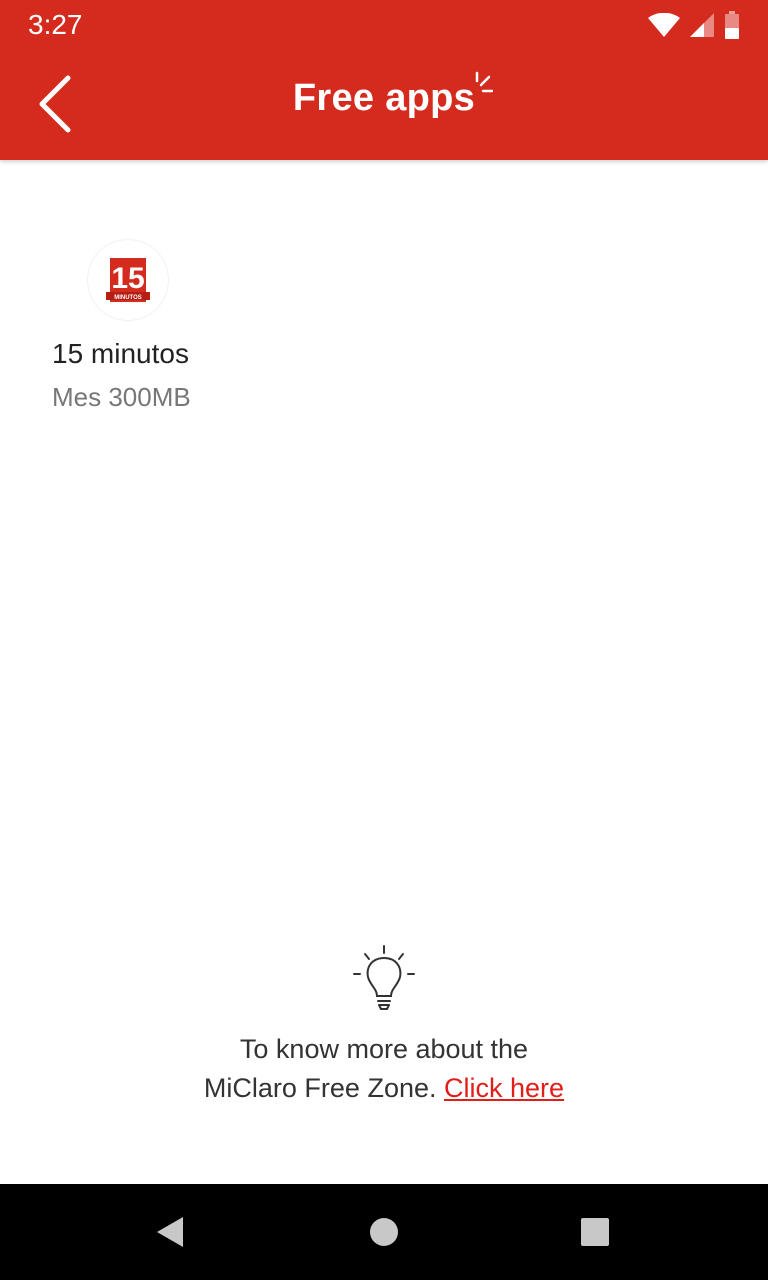 Image resolution: width=768 pixels, height=1280 pixels. I want to click on app-name: 15 minutos, so click(120, 353).